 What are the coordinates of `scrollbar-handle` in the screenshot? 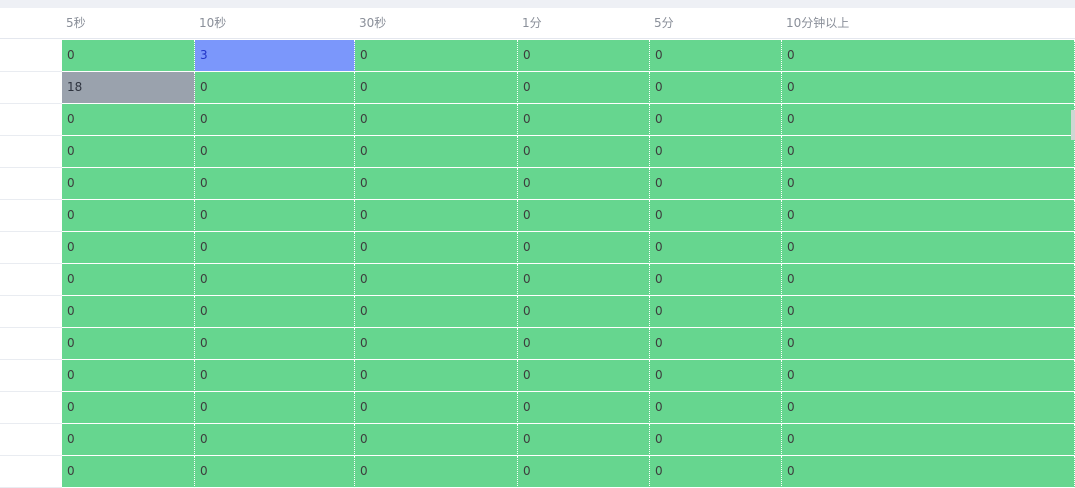 It's located at (1073, 125).